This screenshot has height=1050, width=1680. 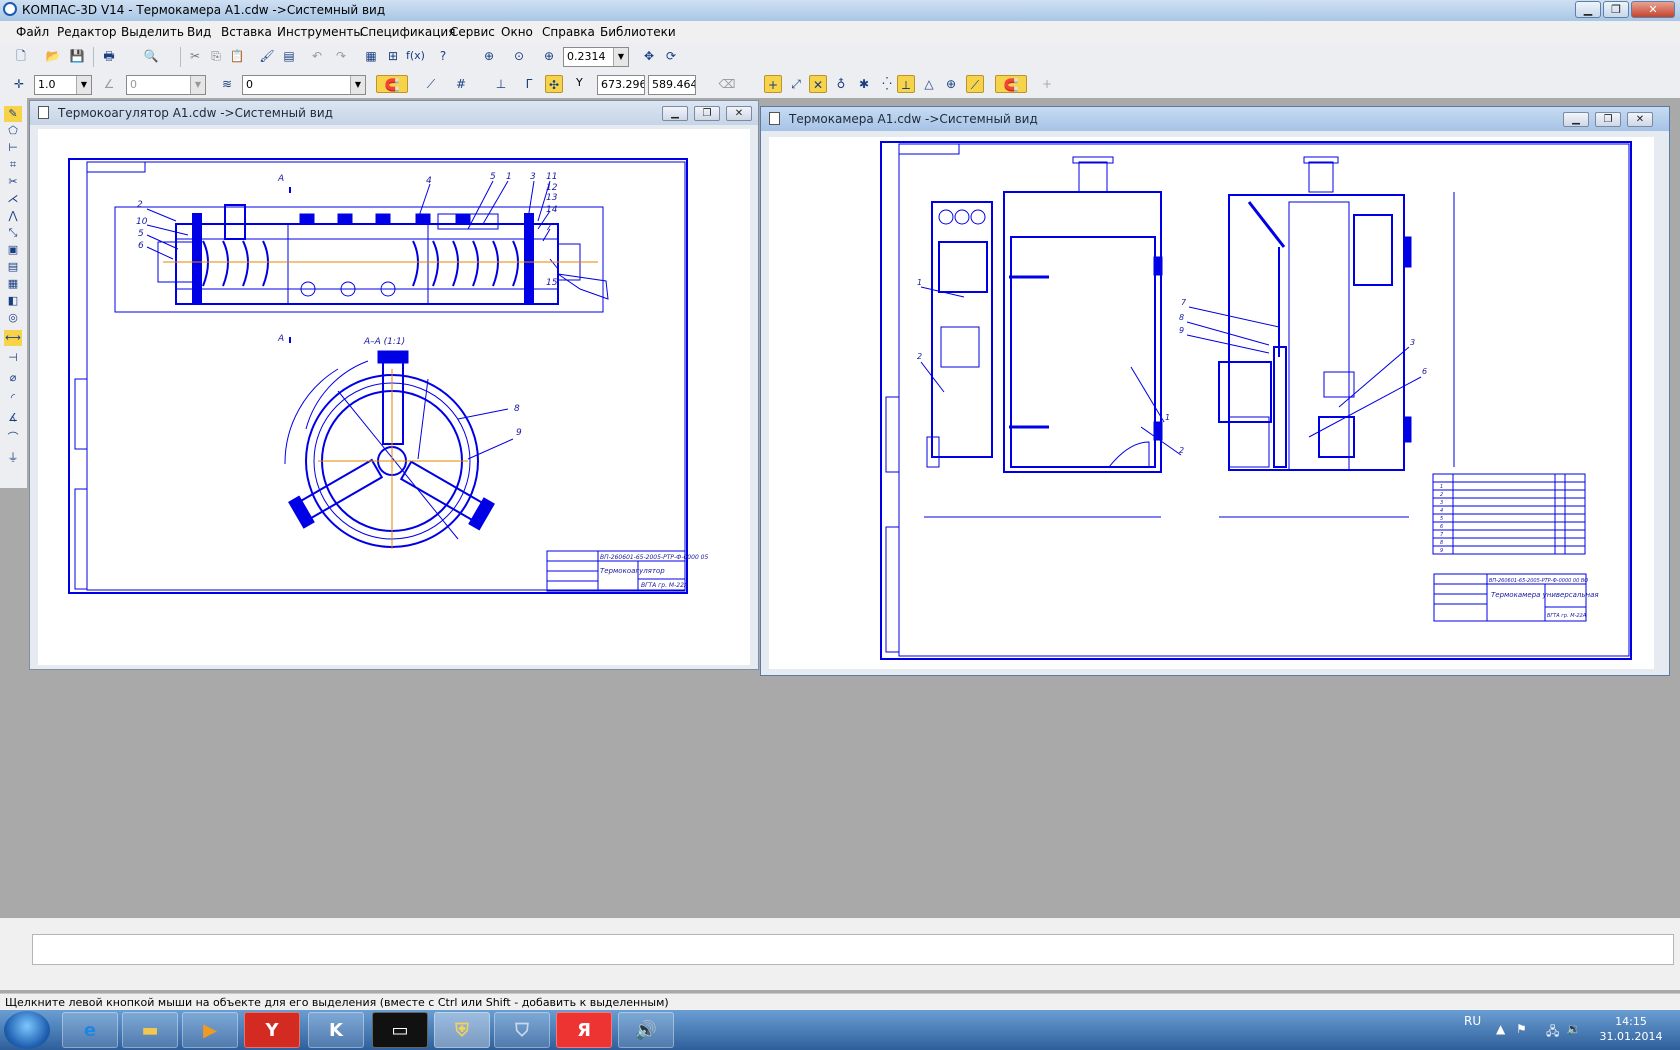 I want to click on tray-expand-icon: ▲, so click(x=1500, y=1029).